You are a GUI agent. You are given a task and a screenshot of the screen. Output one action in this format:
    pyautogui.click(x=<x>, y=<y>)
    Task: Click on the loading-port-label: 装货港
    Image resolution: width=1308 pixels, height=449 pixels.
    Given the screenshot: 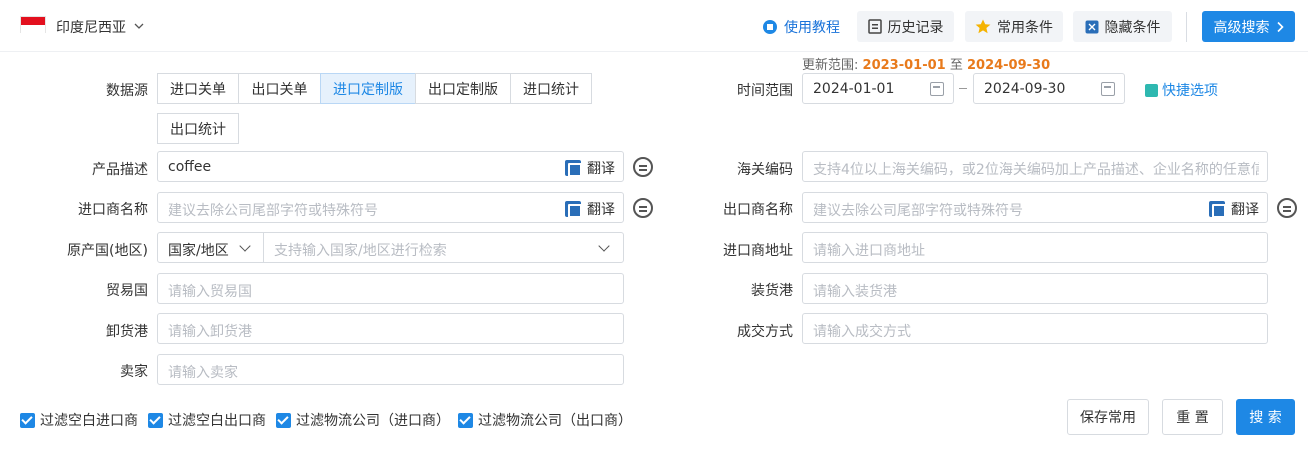 What is the action you would take?
    pyautogui.click(x=772, y=291)
    